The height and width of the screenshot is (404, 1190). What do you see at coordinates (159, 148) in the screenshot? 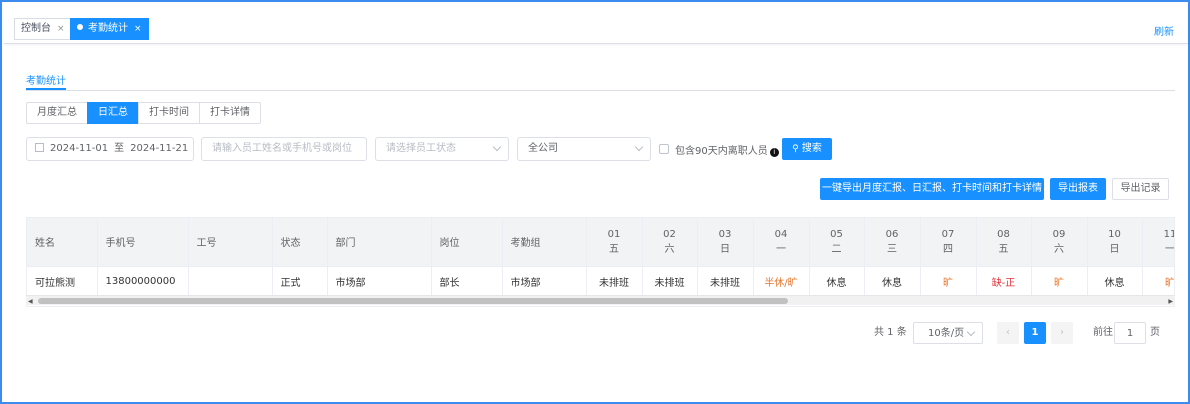
I see `date-end: 2024-11-21` at bounding box center [159, 148].